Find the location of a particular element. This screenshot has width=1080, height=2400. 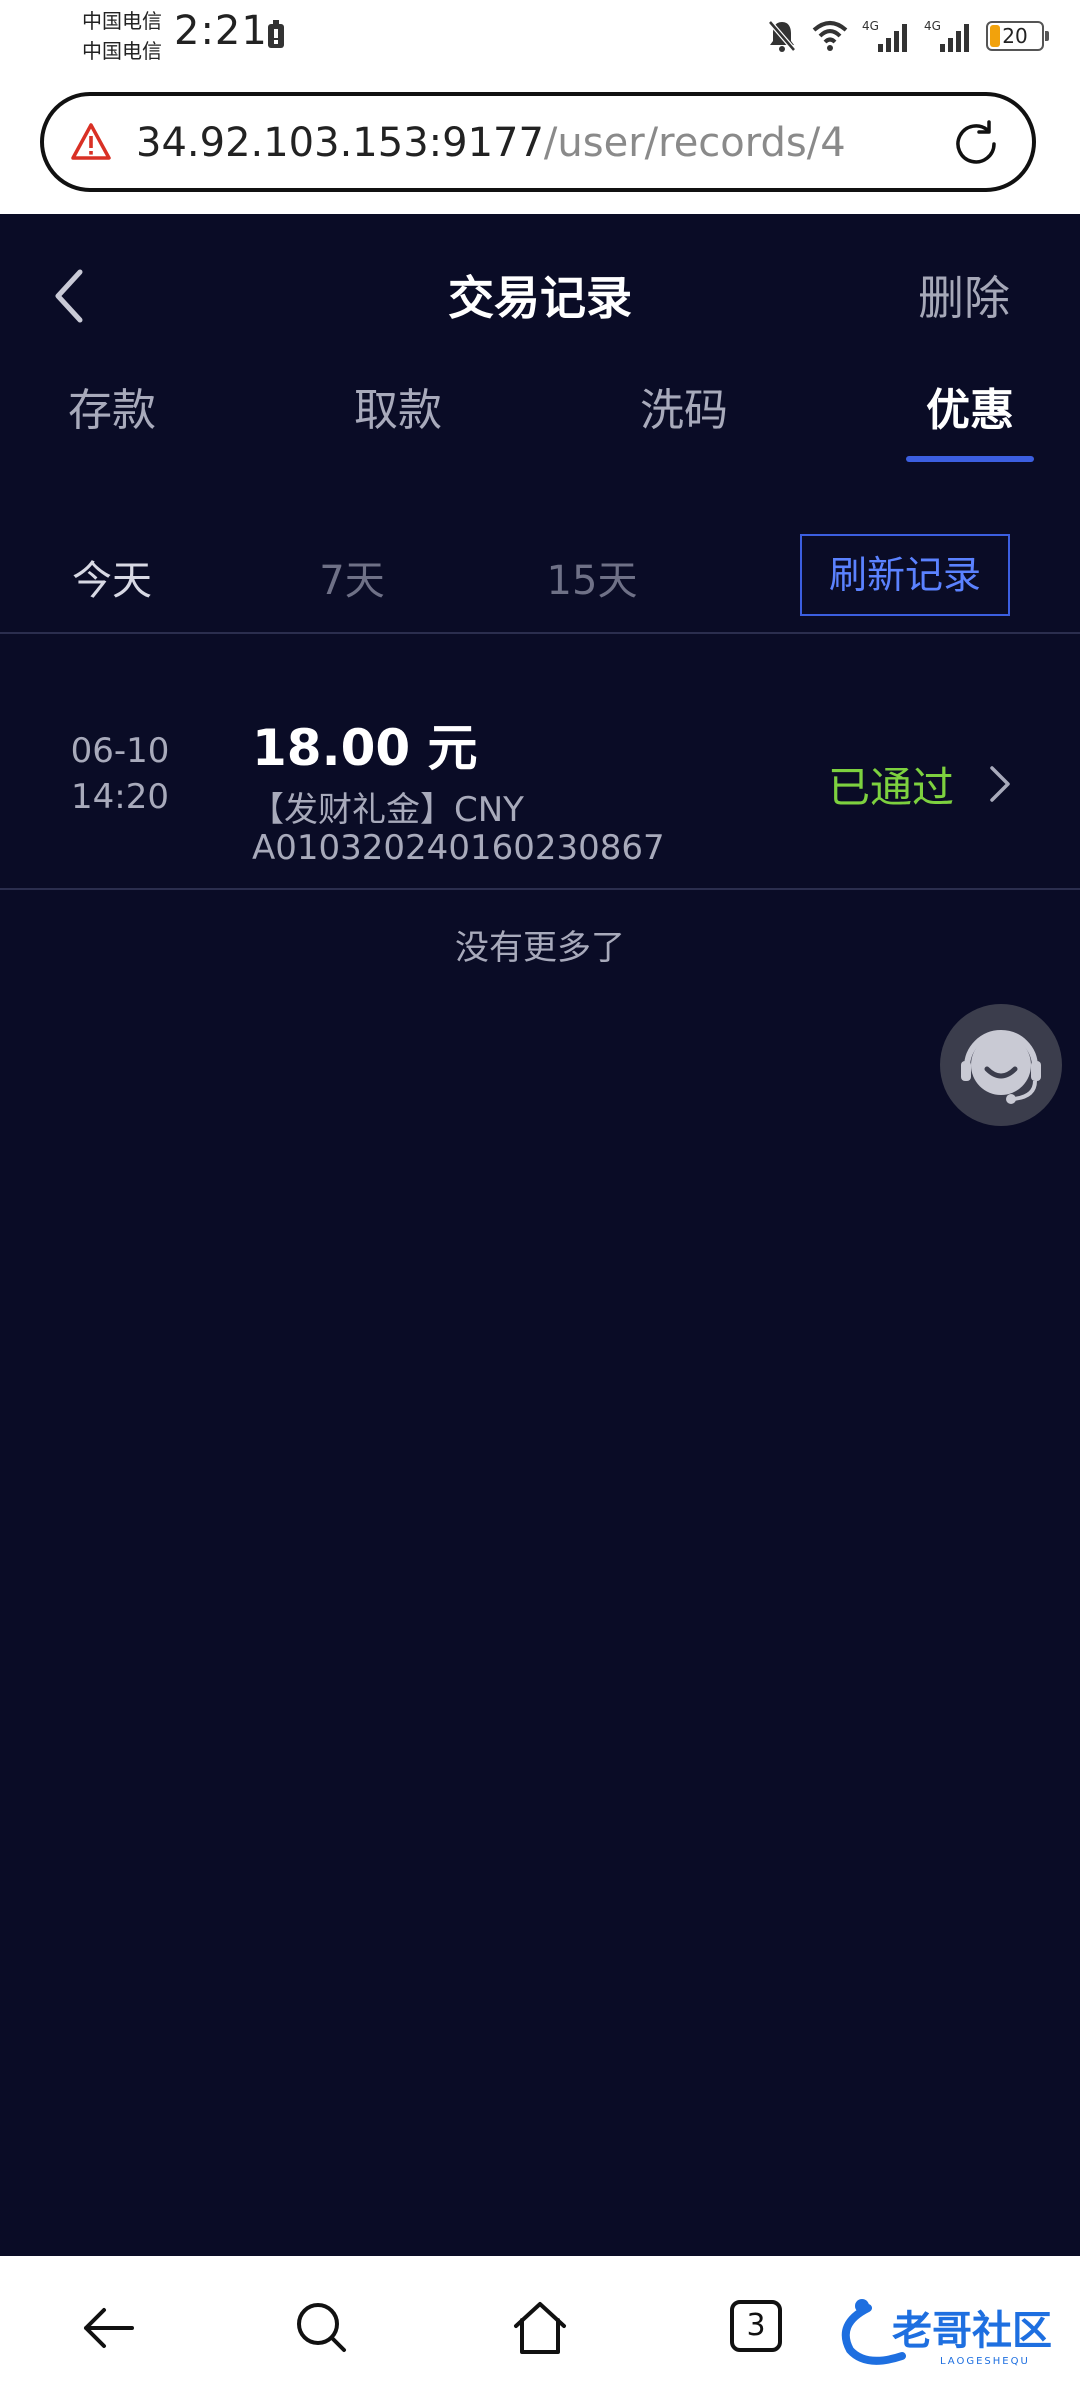

record-amount: 18.00 元 is located at coordinates (365, 748).